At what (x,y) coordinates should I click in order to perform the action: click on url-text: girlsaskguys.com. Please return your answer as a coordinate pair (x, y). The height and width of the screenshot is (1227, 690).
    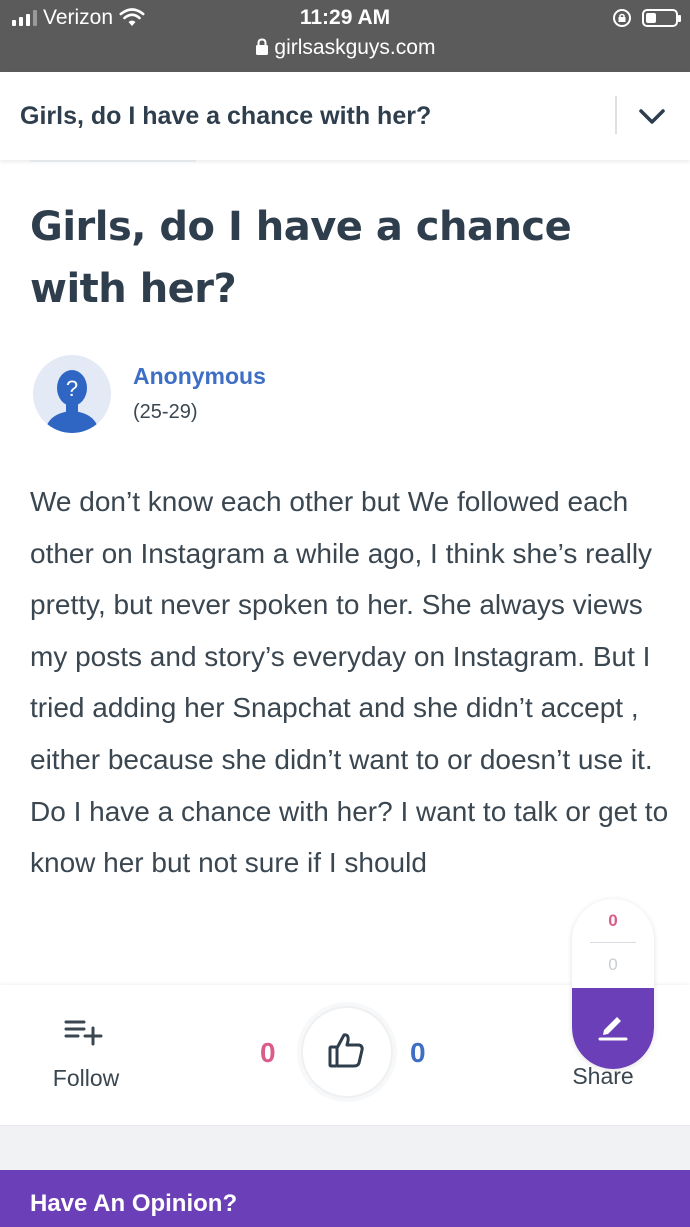
    Looking at the image, I should click on (355, 47).